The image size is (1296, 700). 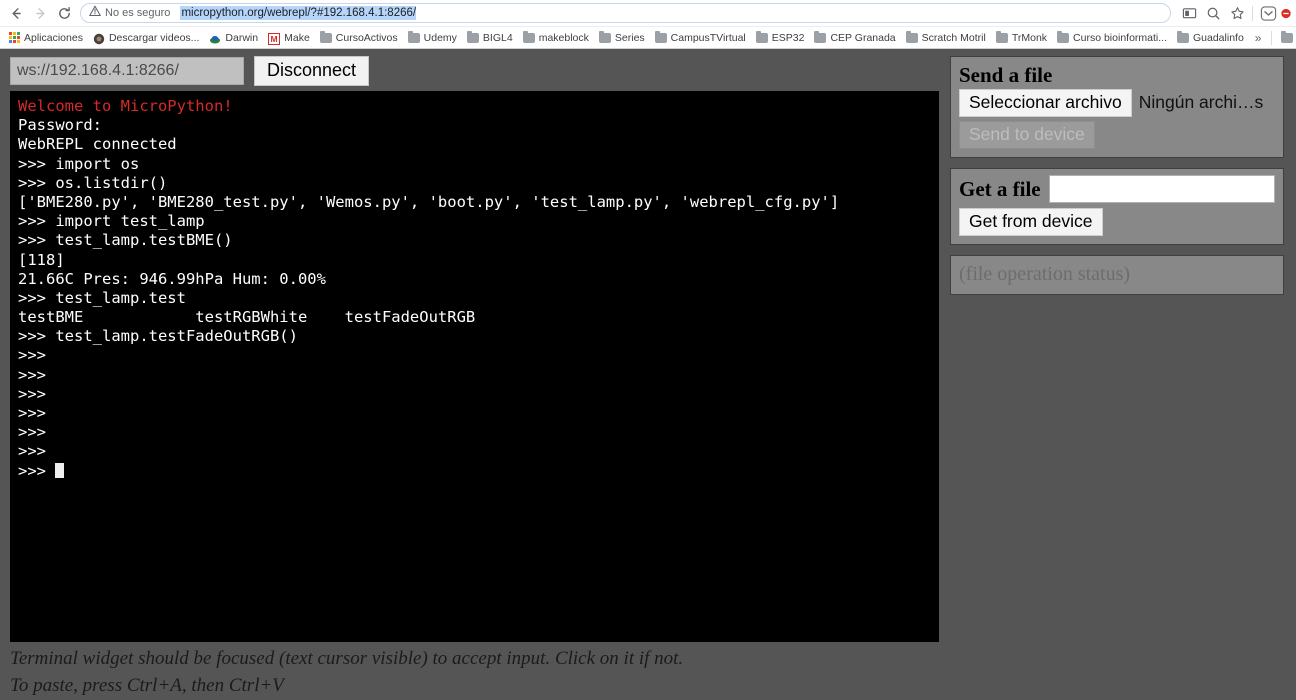 I want to click on bookmark-item: CursoActivos, so click(x=359, y=38).